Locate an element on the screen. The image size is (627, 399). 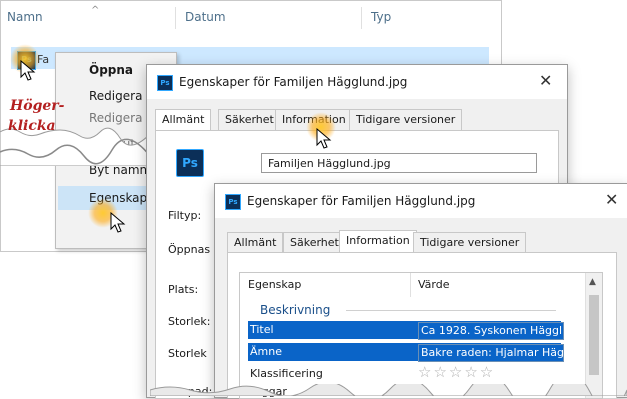
annotation-right-click-2: klicka is located at coordinates (32, 126).